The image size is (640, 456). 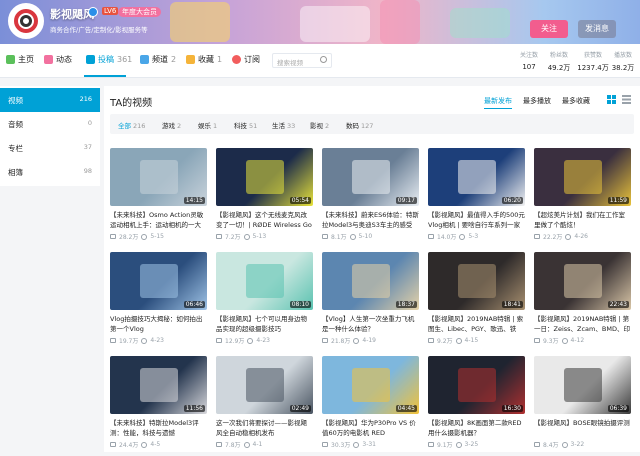 I want to click on sidebar-item-albums: 相簿 98, so click(x=50, y=172).